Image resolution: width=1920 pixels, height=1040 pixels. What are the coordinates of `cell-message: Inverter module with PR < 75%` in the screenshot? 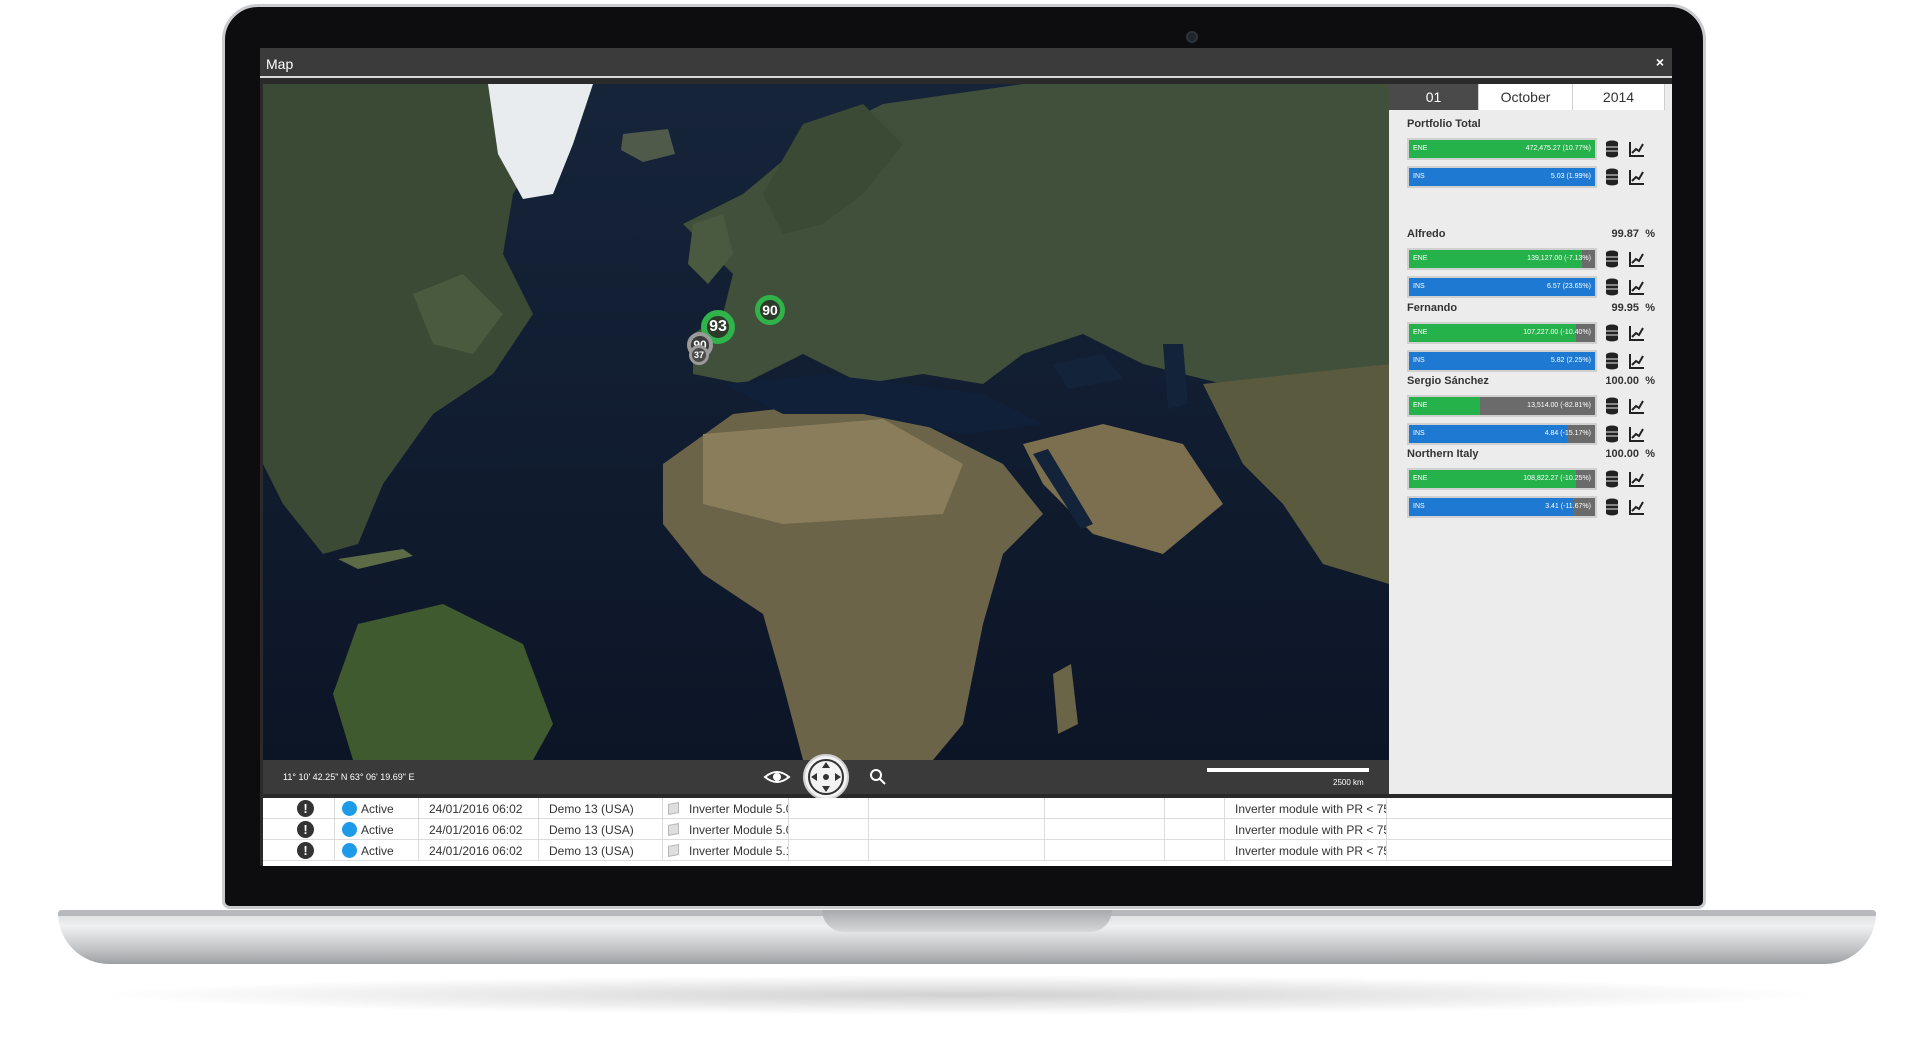 It's located at (1306, 850).